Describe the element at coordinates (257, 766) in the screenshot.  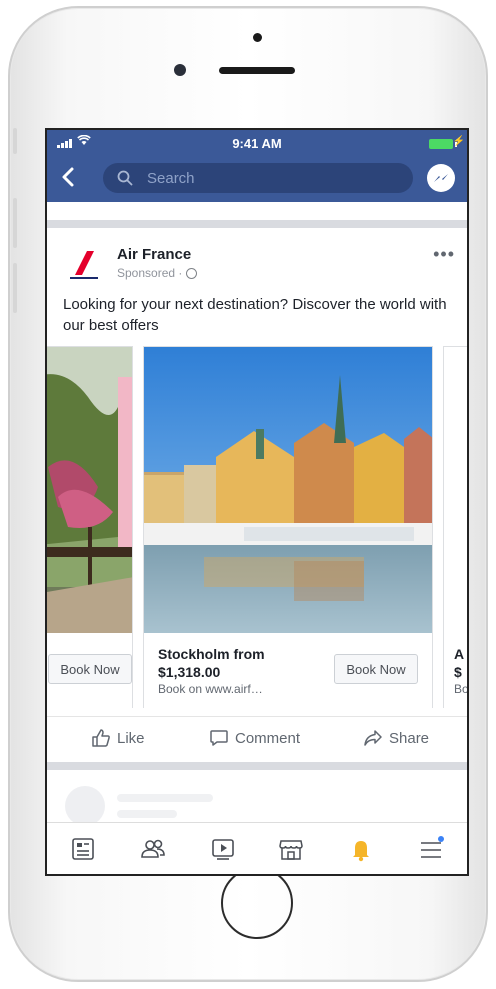
I see `feed-divider-bottom` at that location.